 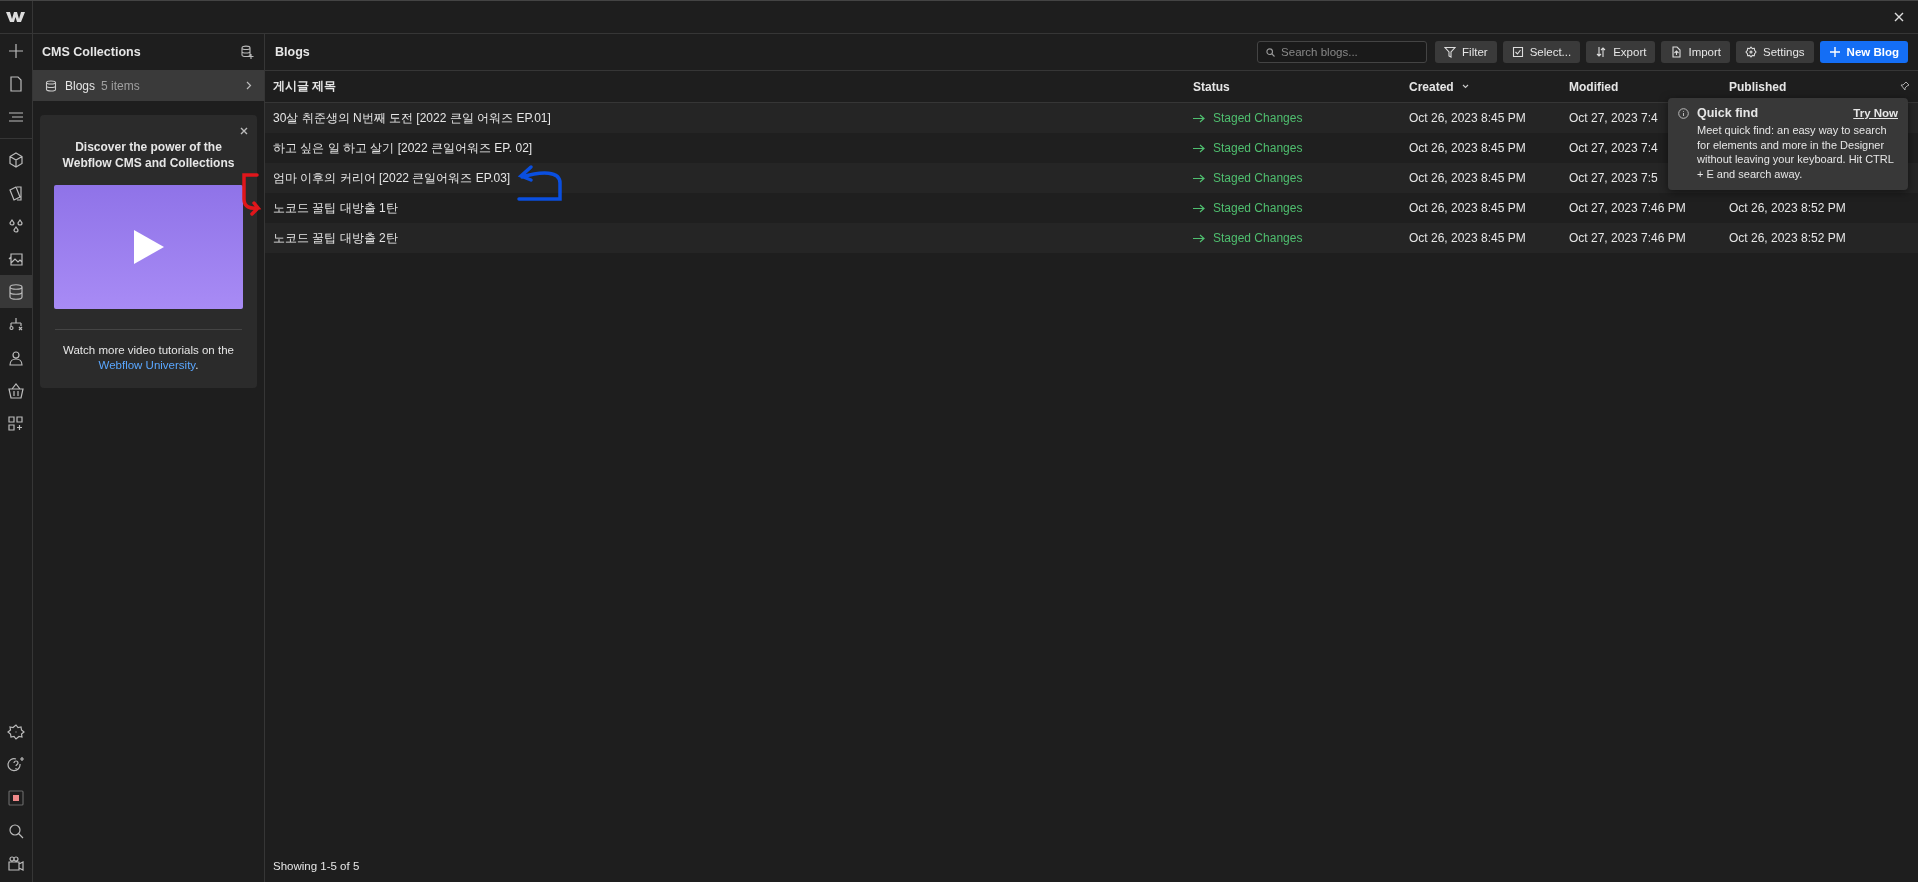 I want to click on column-header: Status, so click(x=1301, y=86).